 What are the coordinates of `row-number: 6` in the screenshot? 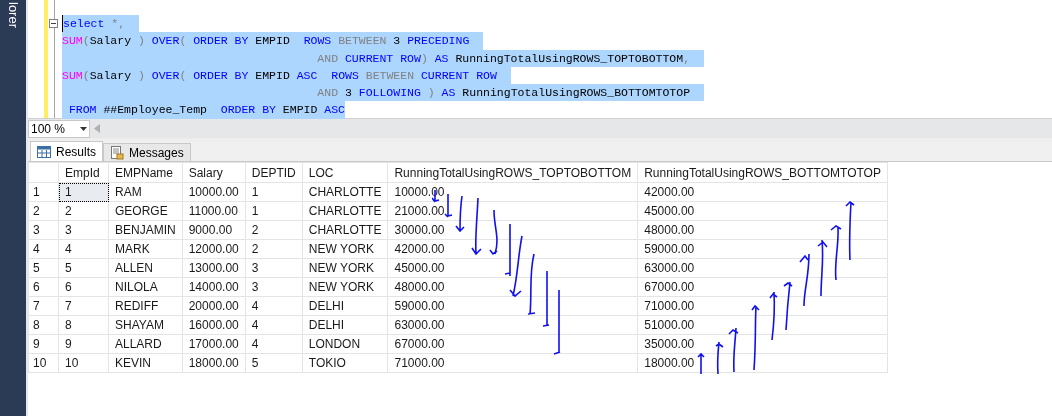 It's located at (43, 287).